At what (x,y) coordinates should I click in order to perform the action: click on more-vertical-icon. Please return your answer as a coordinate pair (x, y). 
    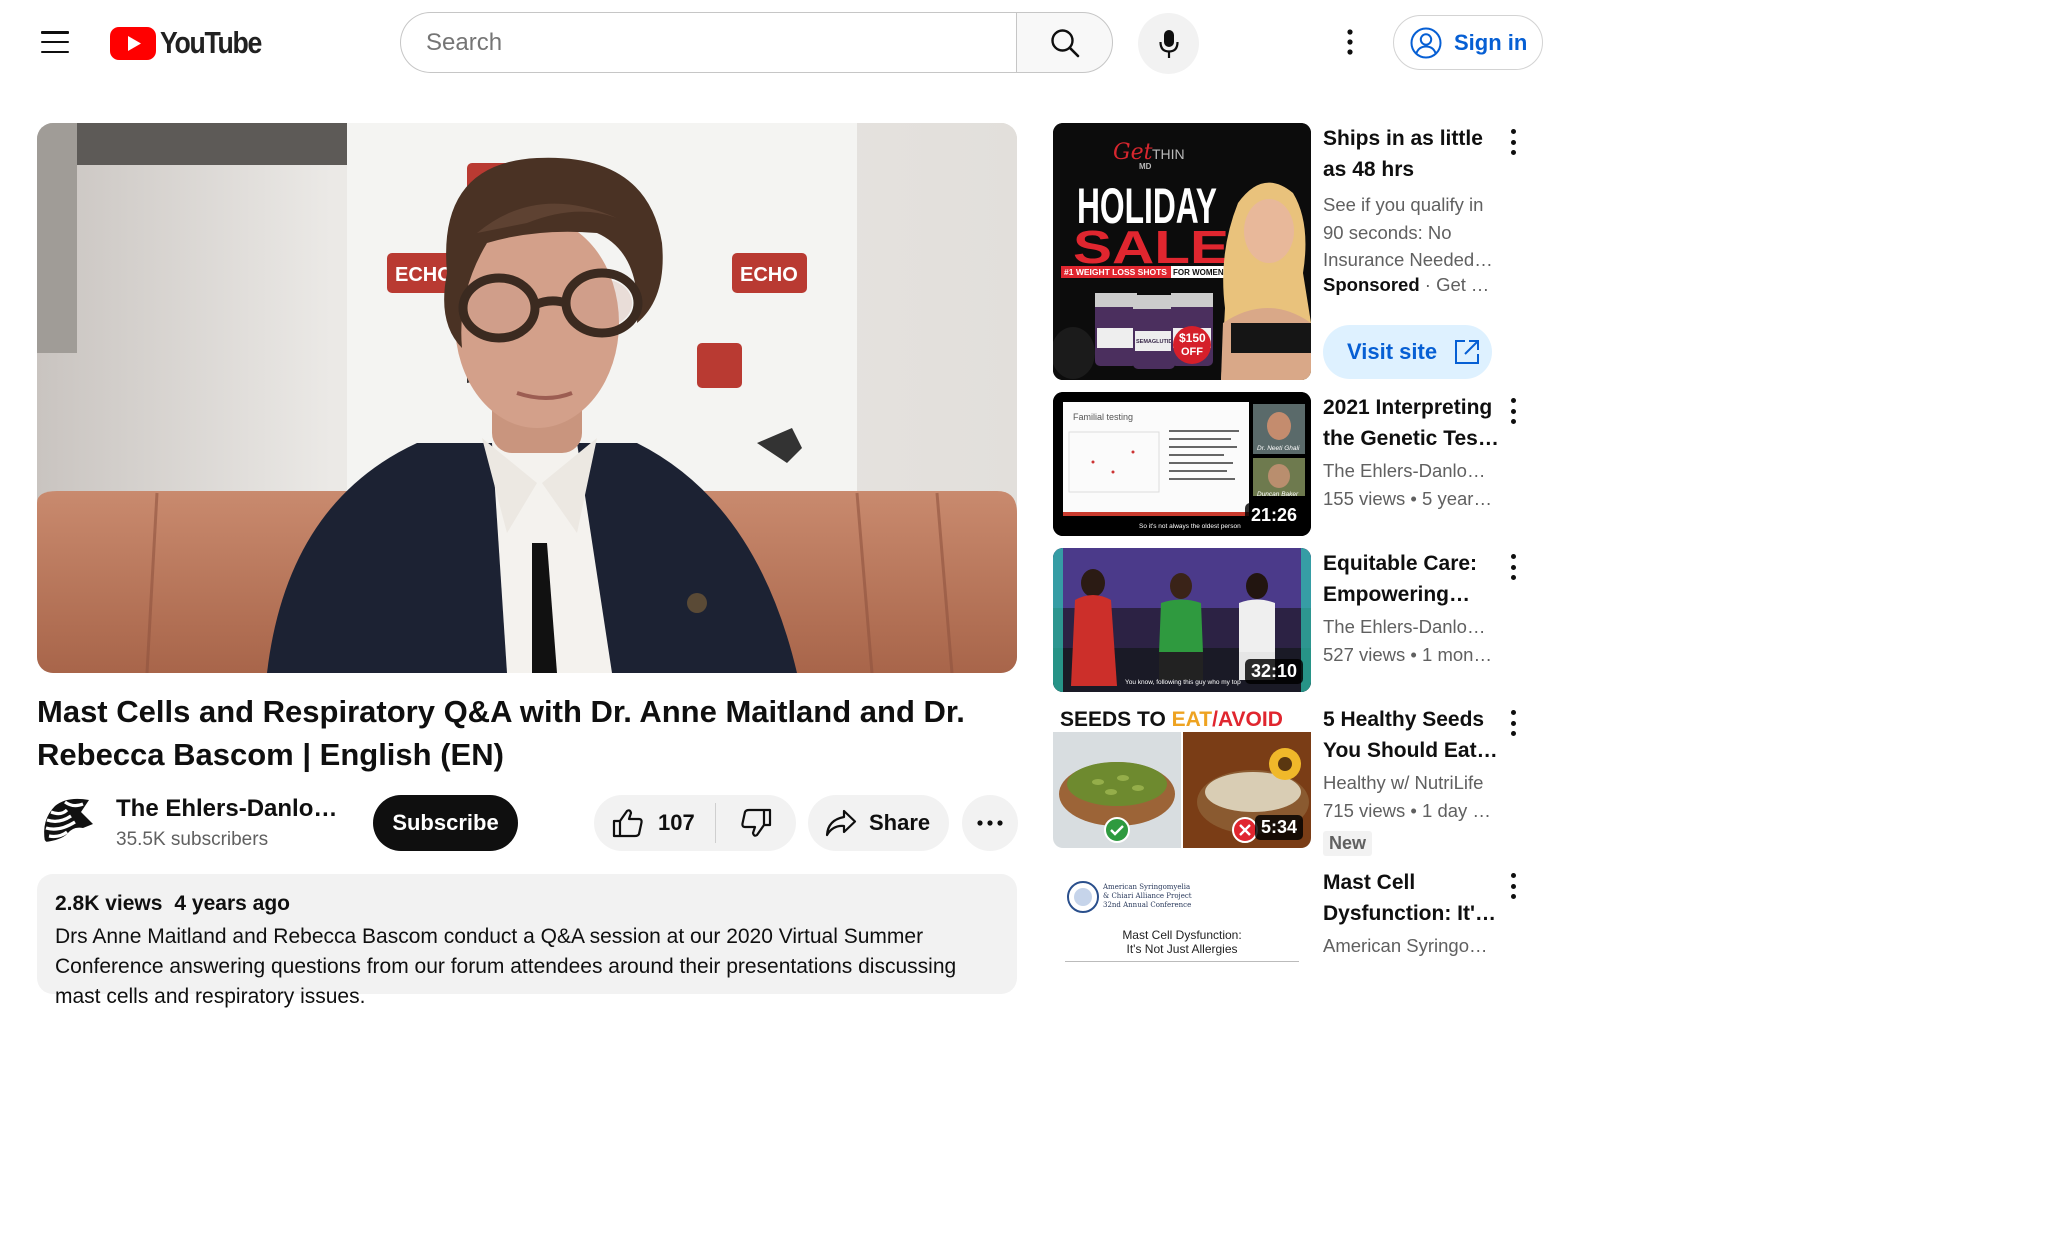
    Looking at the image, I should click on (1350, 42).